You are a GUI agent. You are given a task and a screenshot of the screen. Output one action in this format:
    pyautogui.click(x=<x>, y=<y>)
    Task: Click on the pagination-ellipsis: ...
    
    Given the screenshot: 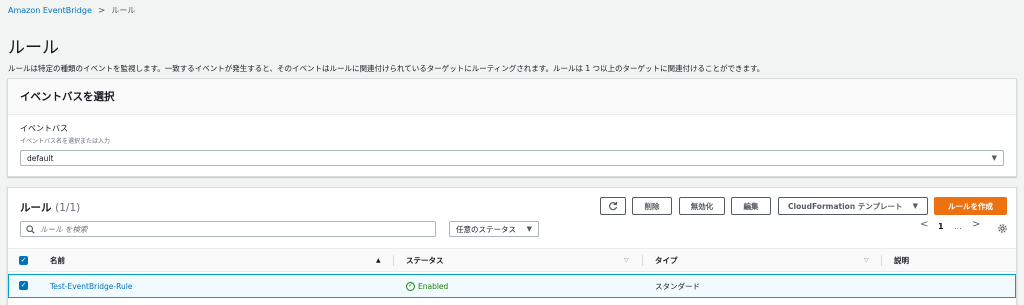 What is the action you would take?
    pyautogui.click(x=958, y=226)
    